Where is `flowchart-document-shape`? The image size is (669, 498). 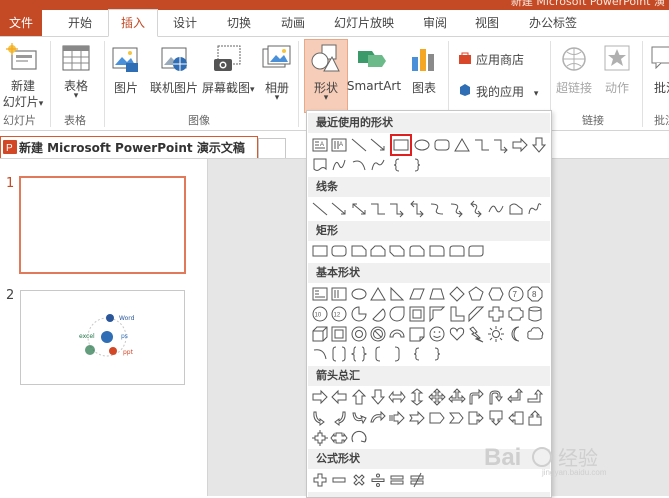
flowchart-document-shape is located at coordinates (320, 165).